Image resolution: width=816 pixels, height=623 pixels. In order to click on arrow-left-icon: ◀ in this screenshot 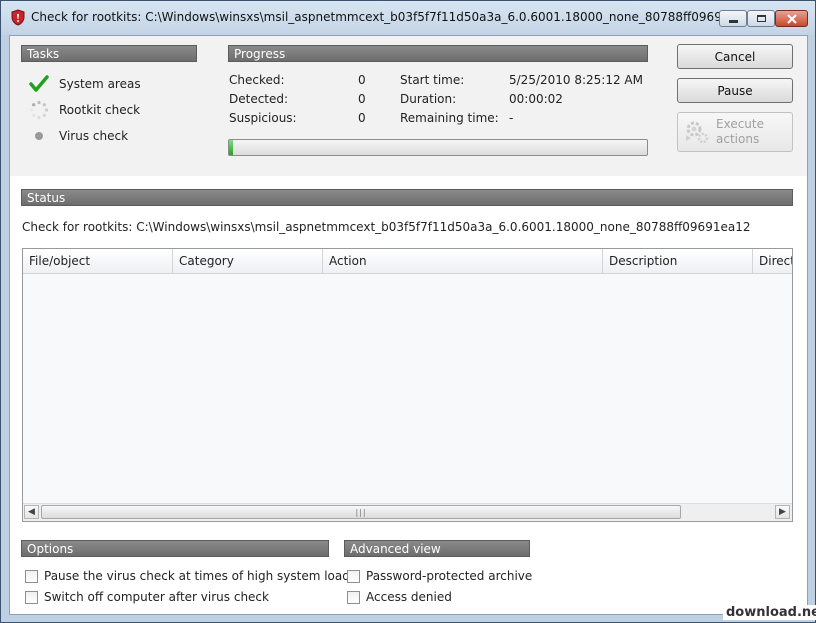, I will do `click(31, 512)`.